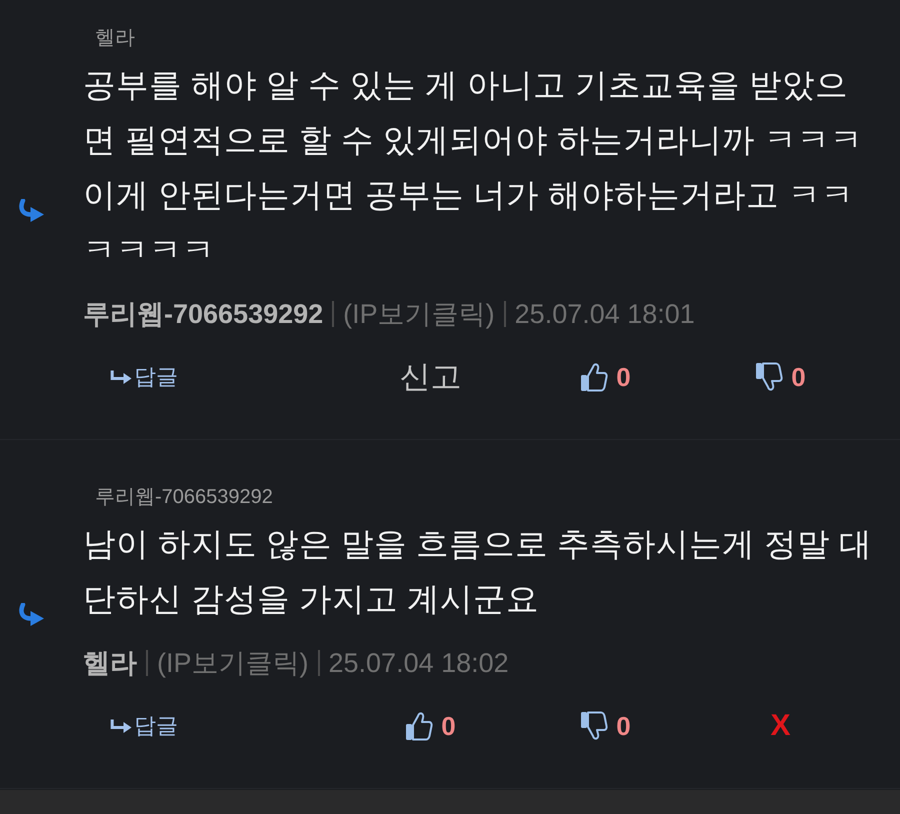 Image resolution: width=900 pixels, height=814 pixels. I want to click on reply-to-author: 헬라, so click(115, 38).